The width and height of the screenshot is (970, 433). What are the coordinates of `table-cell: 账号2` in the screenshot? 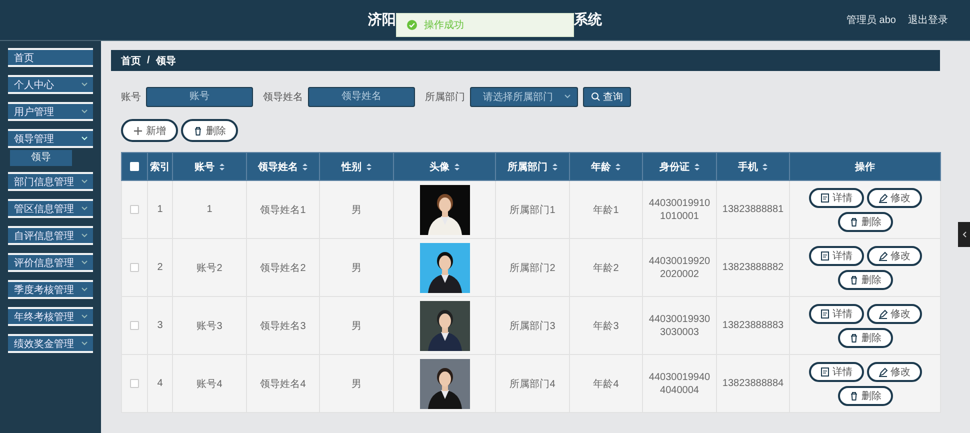 It's located at (209, 268).